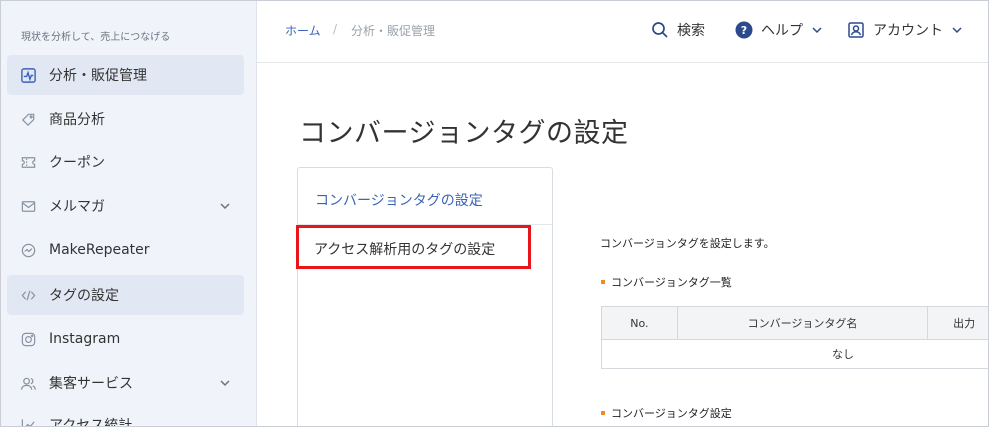  Describe the element at coordinates (639, 323) in the screenshot. I see `column-header-no: No.` at that location.